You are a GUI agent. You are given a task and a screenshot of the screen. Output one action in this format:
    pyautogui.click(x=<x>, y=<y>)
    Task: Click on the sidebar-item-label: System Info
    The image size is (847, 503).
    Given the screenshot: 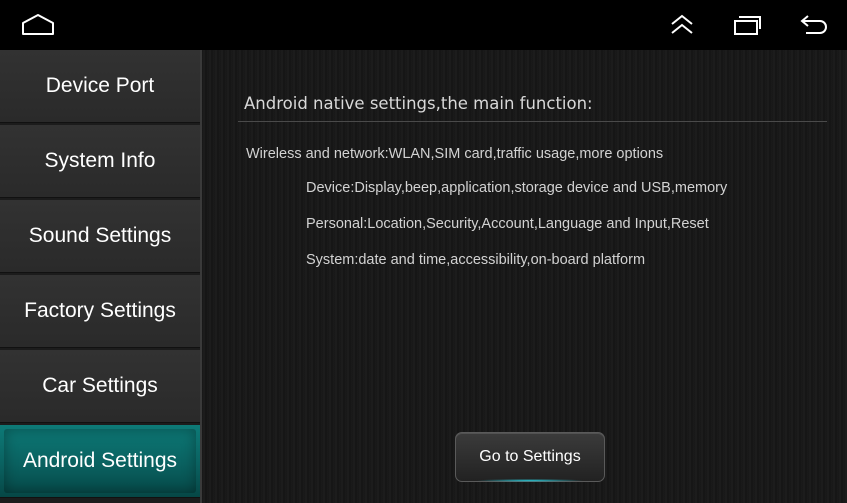 What is the action you would take?
    pyautogui.click(x=100, y=160)
    